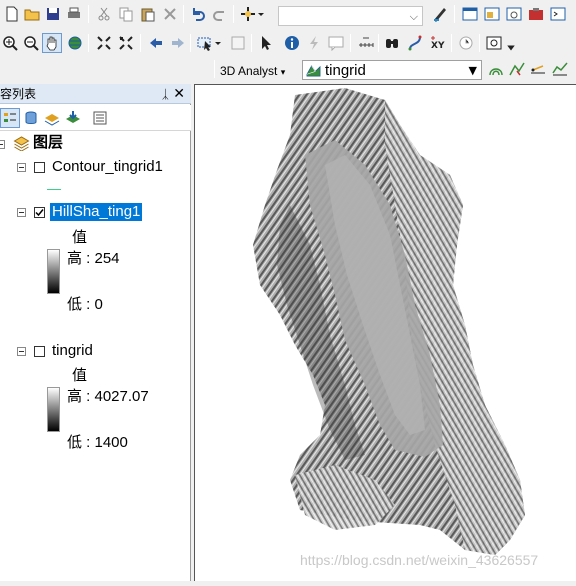  What do you see at coordinates (248, 14) in the screenshot?
I see `add-data-icon` at bounding box center [248, 14].